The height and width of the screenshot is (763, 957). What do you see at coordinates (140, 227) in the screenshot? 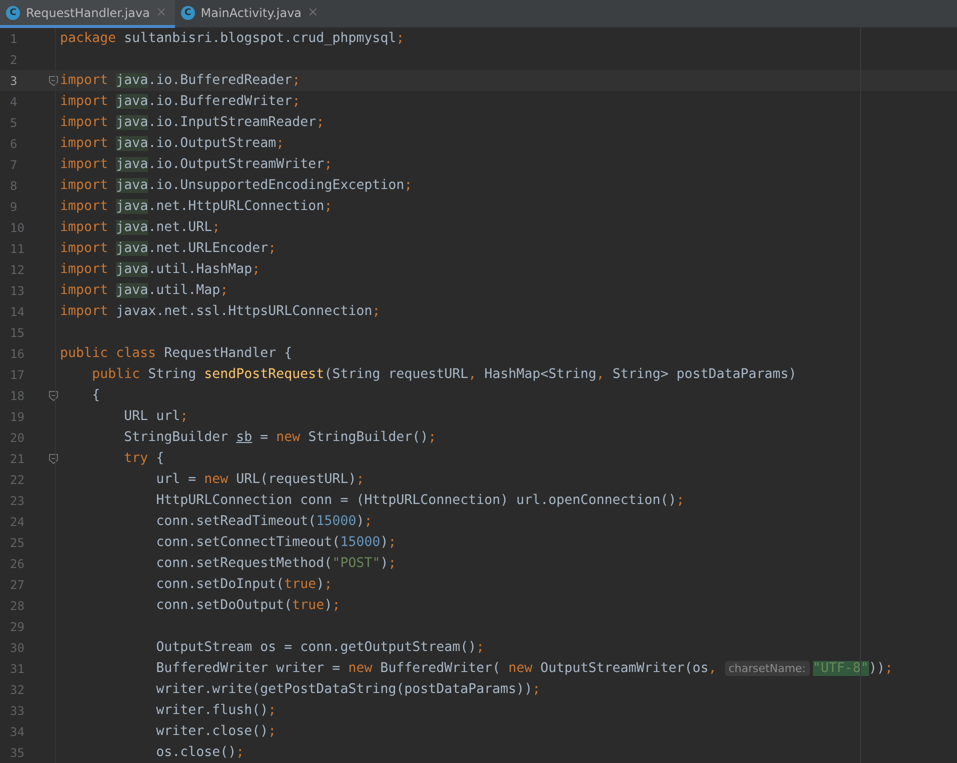
I see `code-text: import java.net.URL;` at bounding box center [140, 227].